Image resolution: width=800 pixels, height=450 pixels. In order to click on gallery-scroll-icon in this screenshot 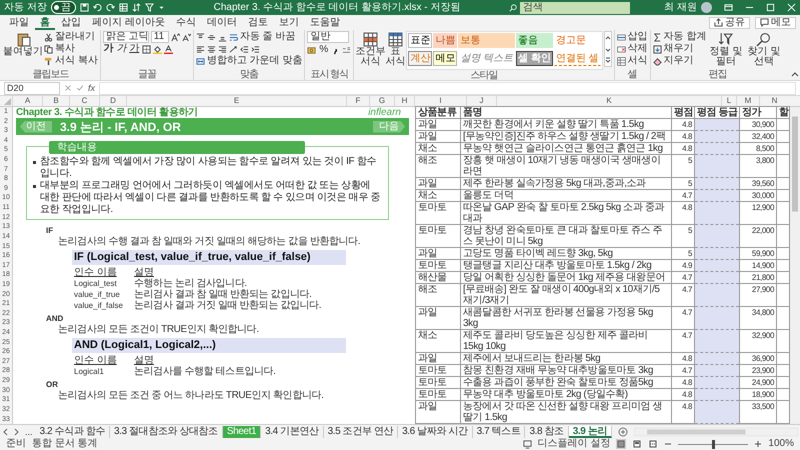, I will do `click(608, 49)`.